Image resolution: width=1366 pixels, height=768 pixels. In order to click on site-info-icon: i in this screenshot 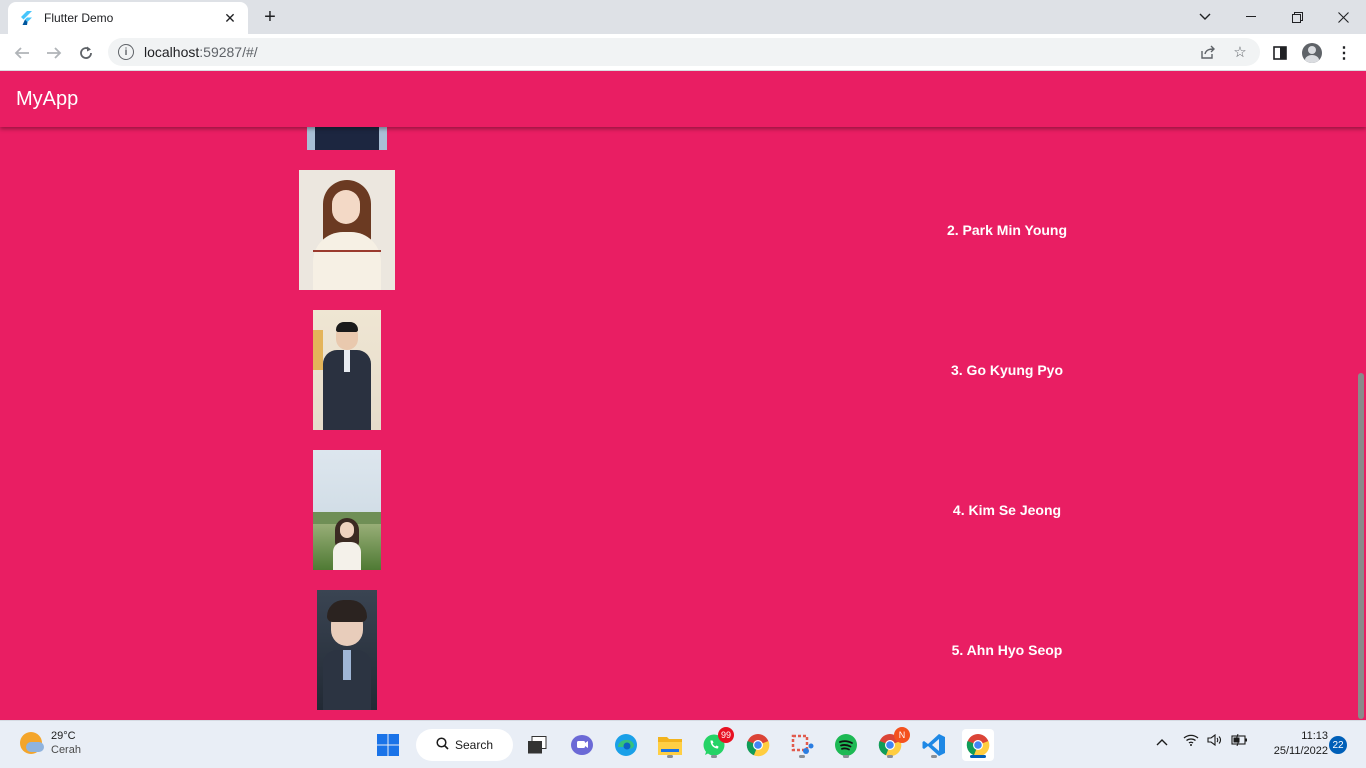, I will do `click(126, 52)`.